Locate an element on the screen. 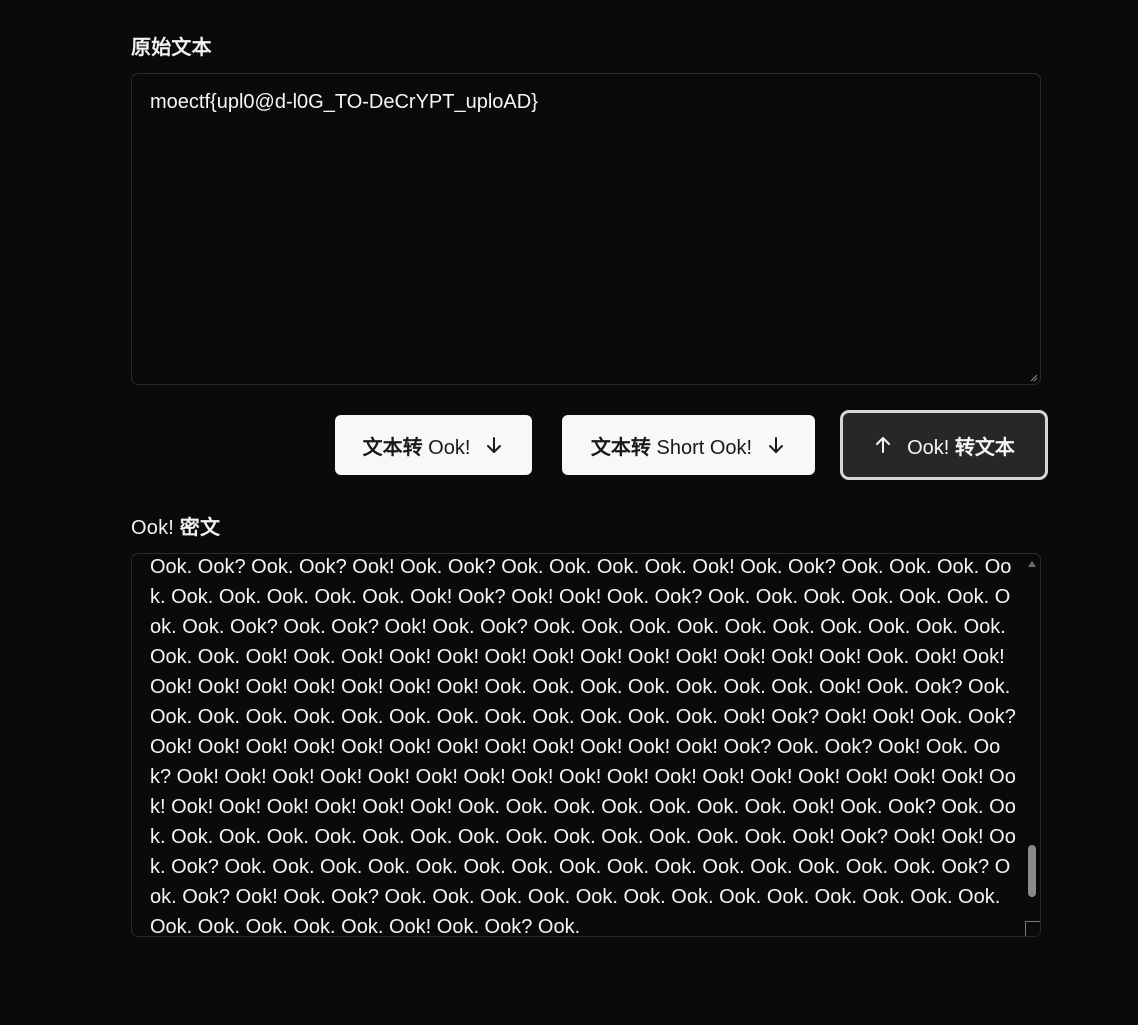  arrow-up-icon is located at coordinates (883, 445).